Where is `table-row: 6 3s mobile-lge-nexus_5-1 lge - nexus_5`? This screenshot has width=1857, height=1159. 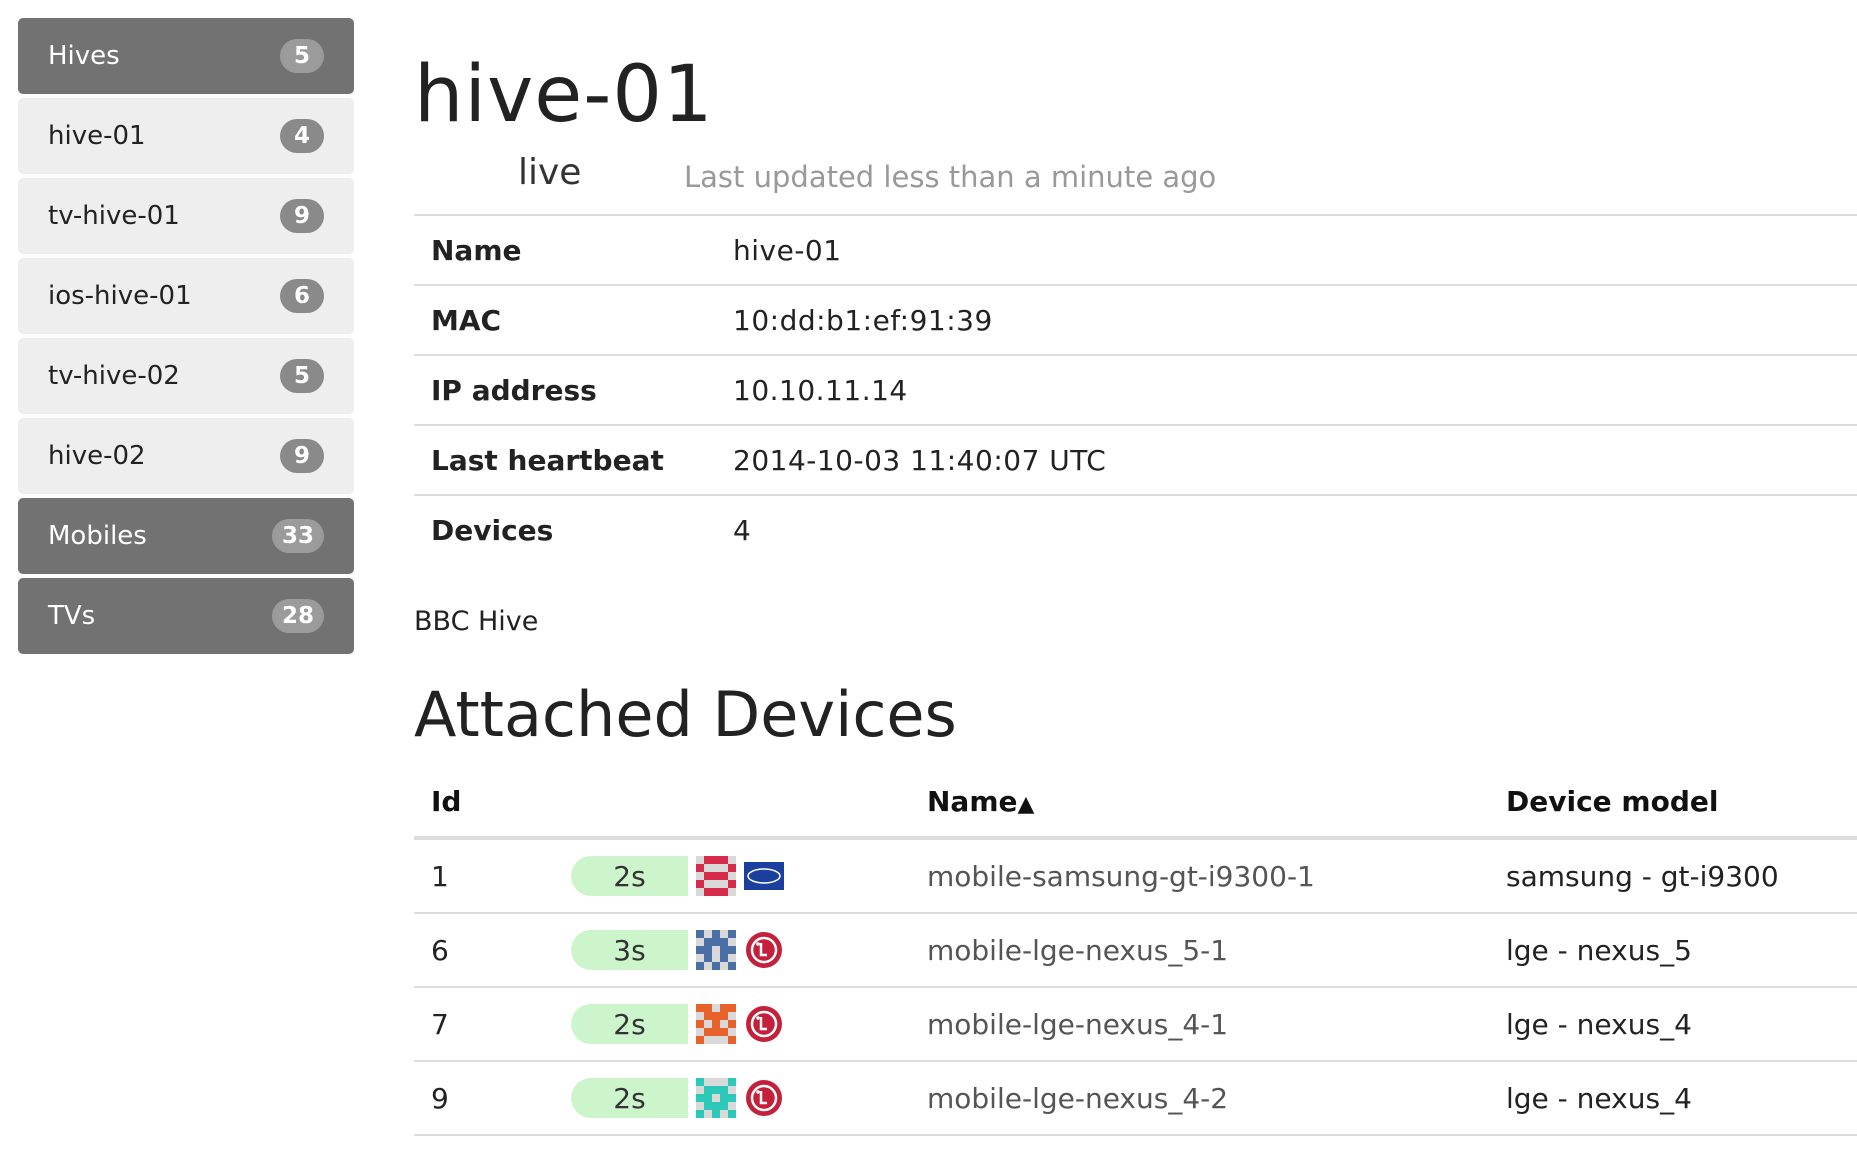 table-row: 6 3s mobile-lge-nexus_5-1 lge - nexus_5 is located at coordinates (1135, 950).